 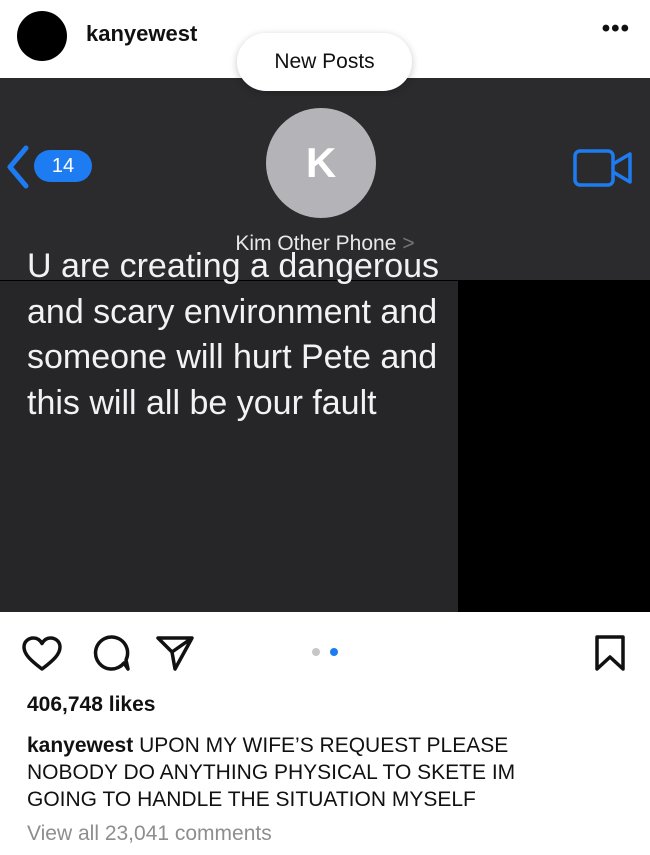 What do you see at coordinates (149, 834) in the screenshot?
I see `view-comments-link: View all 23,041 comments` at bounding box center [149, 834].